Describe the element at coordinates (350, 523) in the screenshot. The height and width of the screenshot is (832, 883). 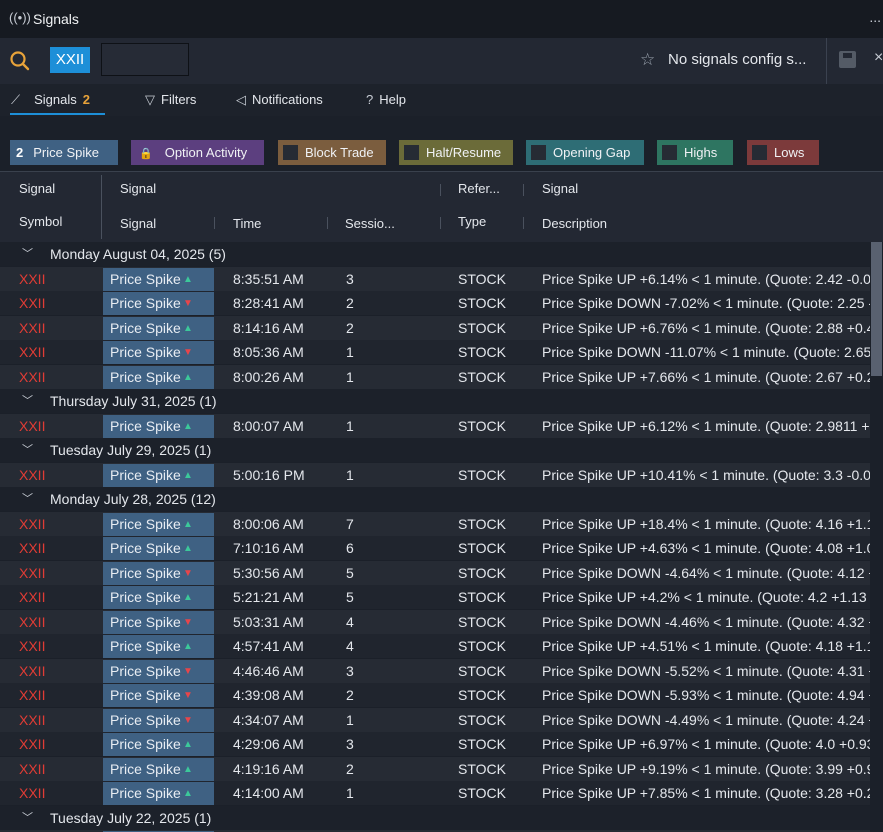
I see `session-cell: 7` at that location.